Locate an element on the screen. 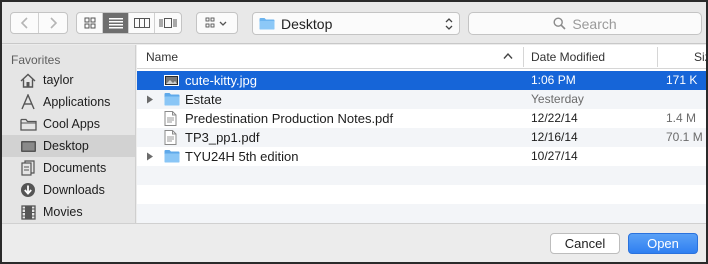  file-date: 10/27/14 is located at coordinates (554, 156).